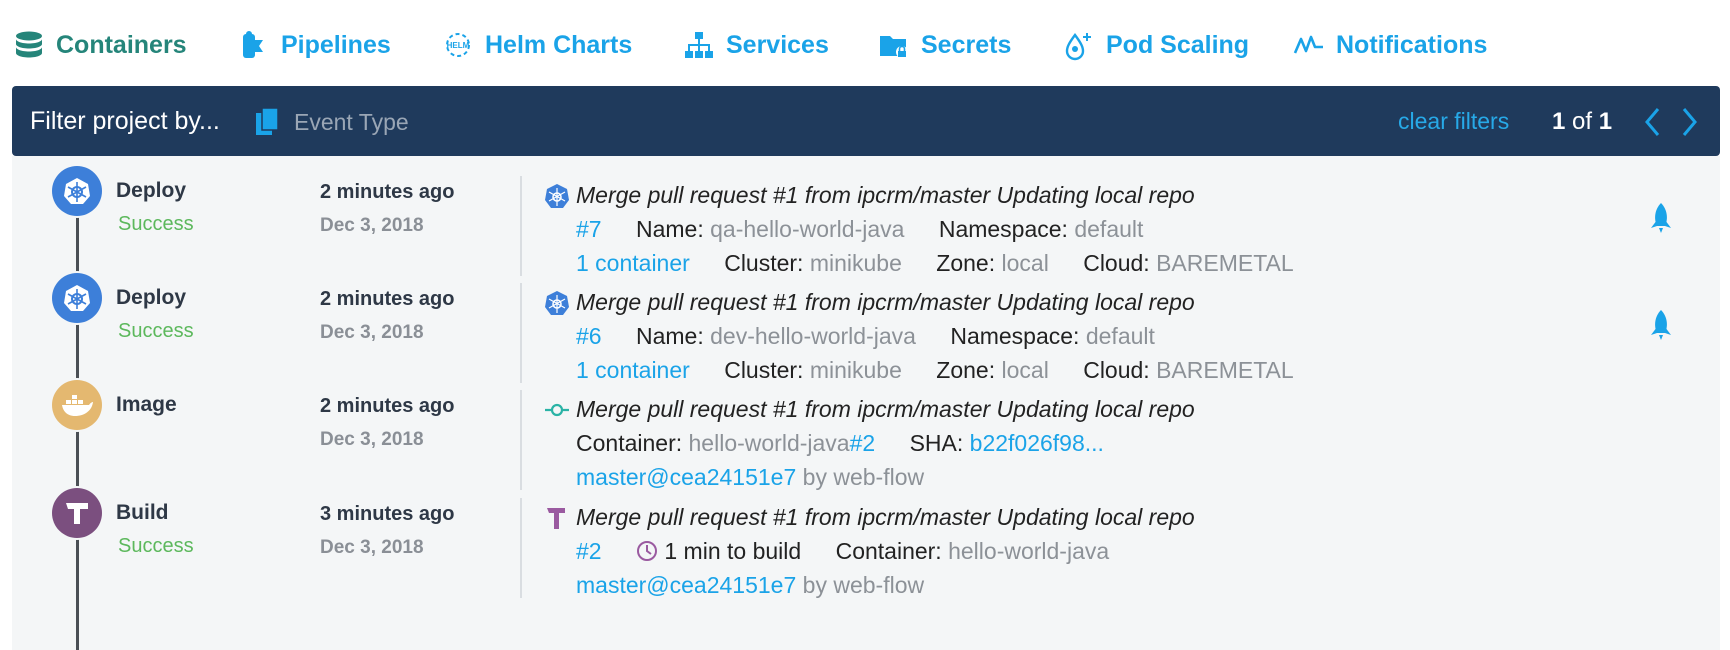  I want to click on nav-tab-label: Pod Scaling, so click(1178, 44).